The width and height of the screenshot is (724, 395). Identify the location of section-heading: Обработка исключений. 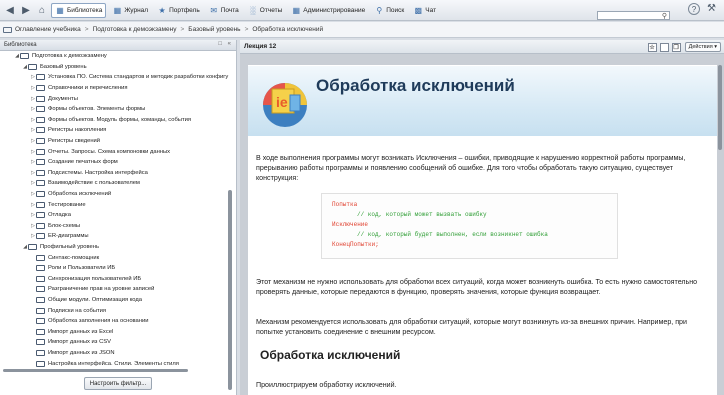
(330, 355).